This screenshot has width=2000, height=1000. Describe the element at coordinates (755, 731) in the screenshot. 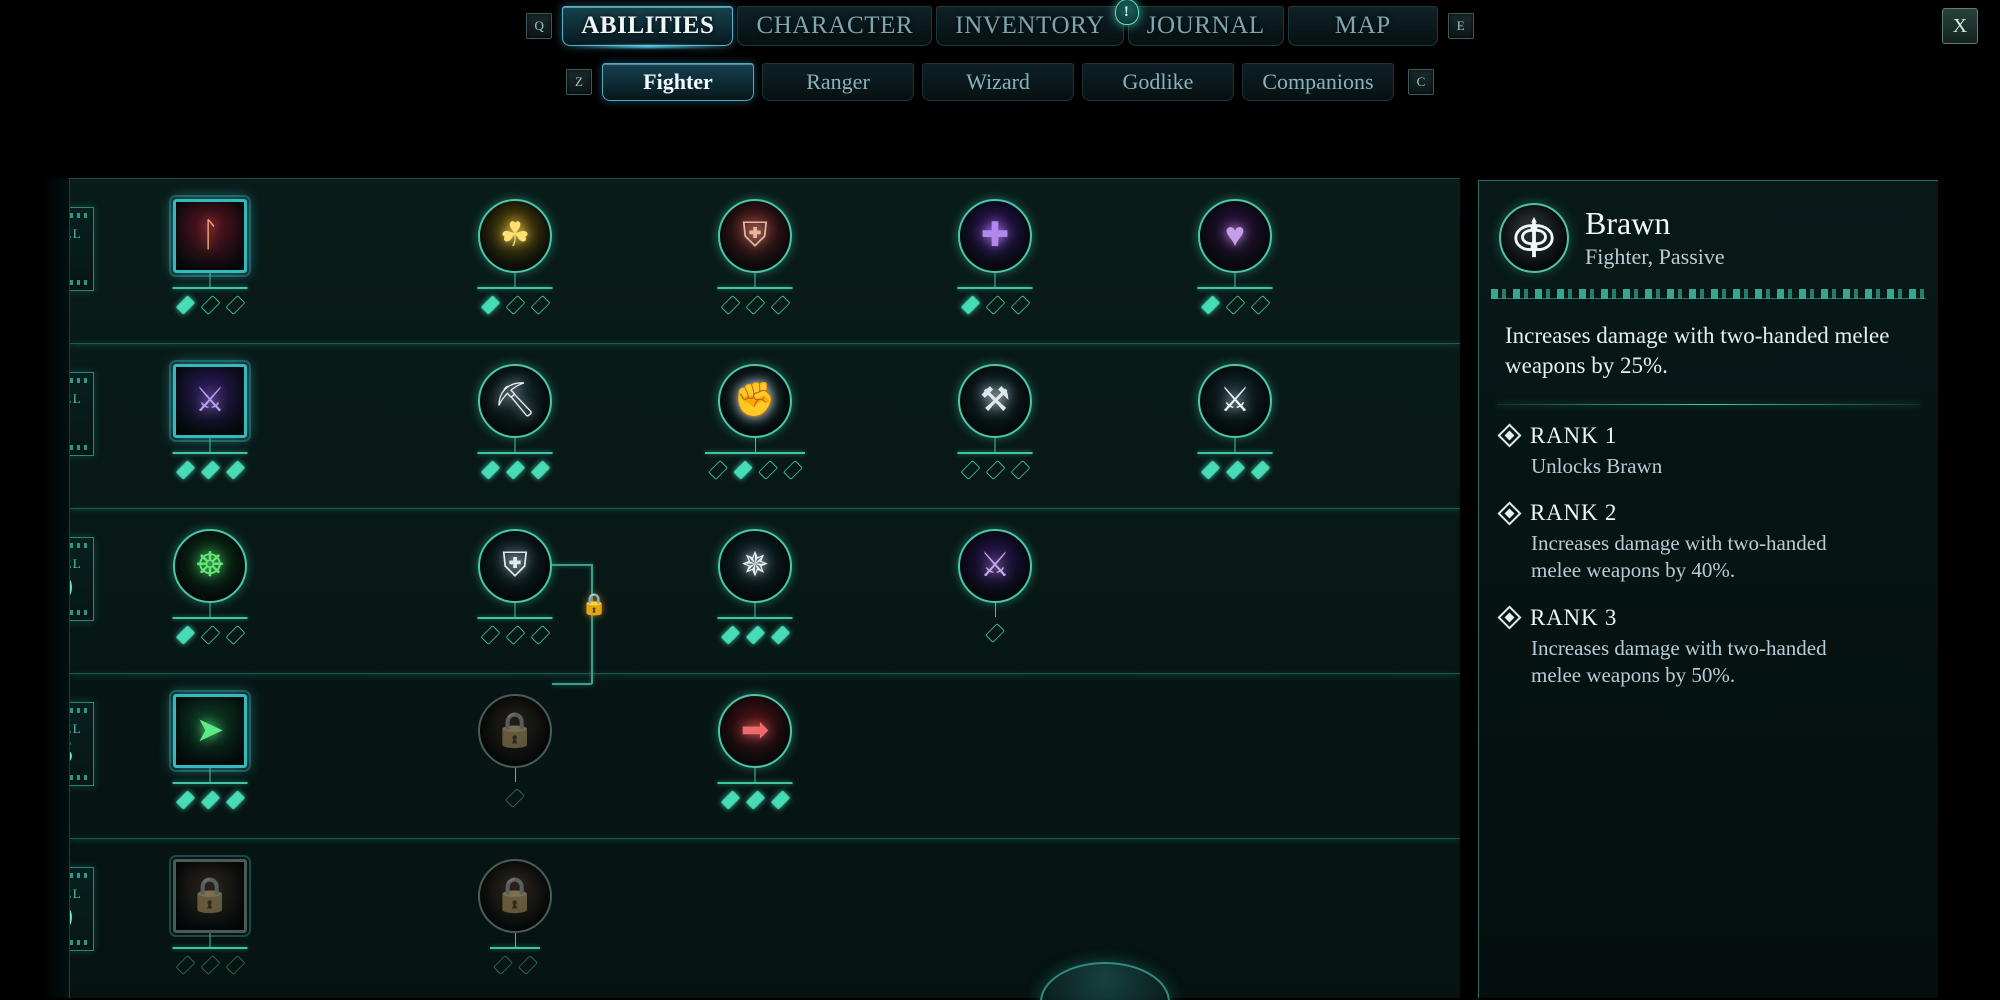

I see `skill-node-charge-rush: ➡` at that location.